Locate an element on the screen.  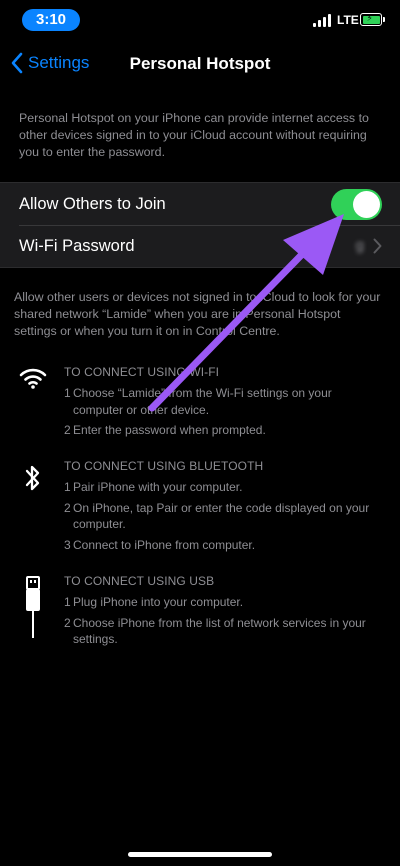
allow-others-toggle is located at coordinates (356, 204).